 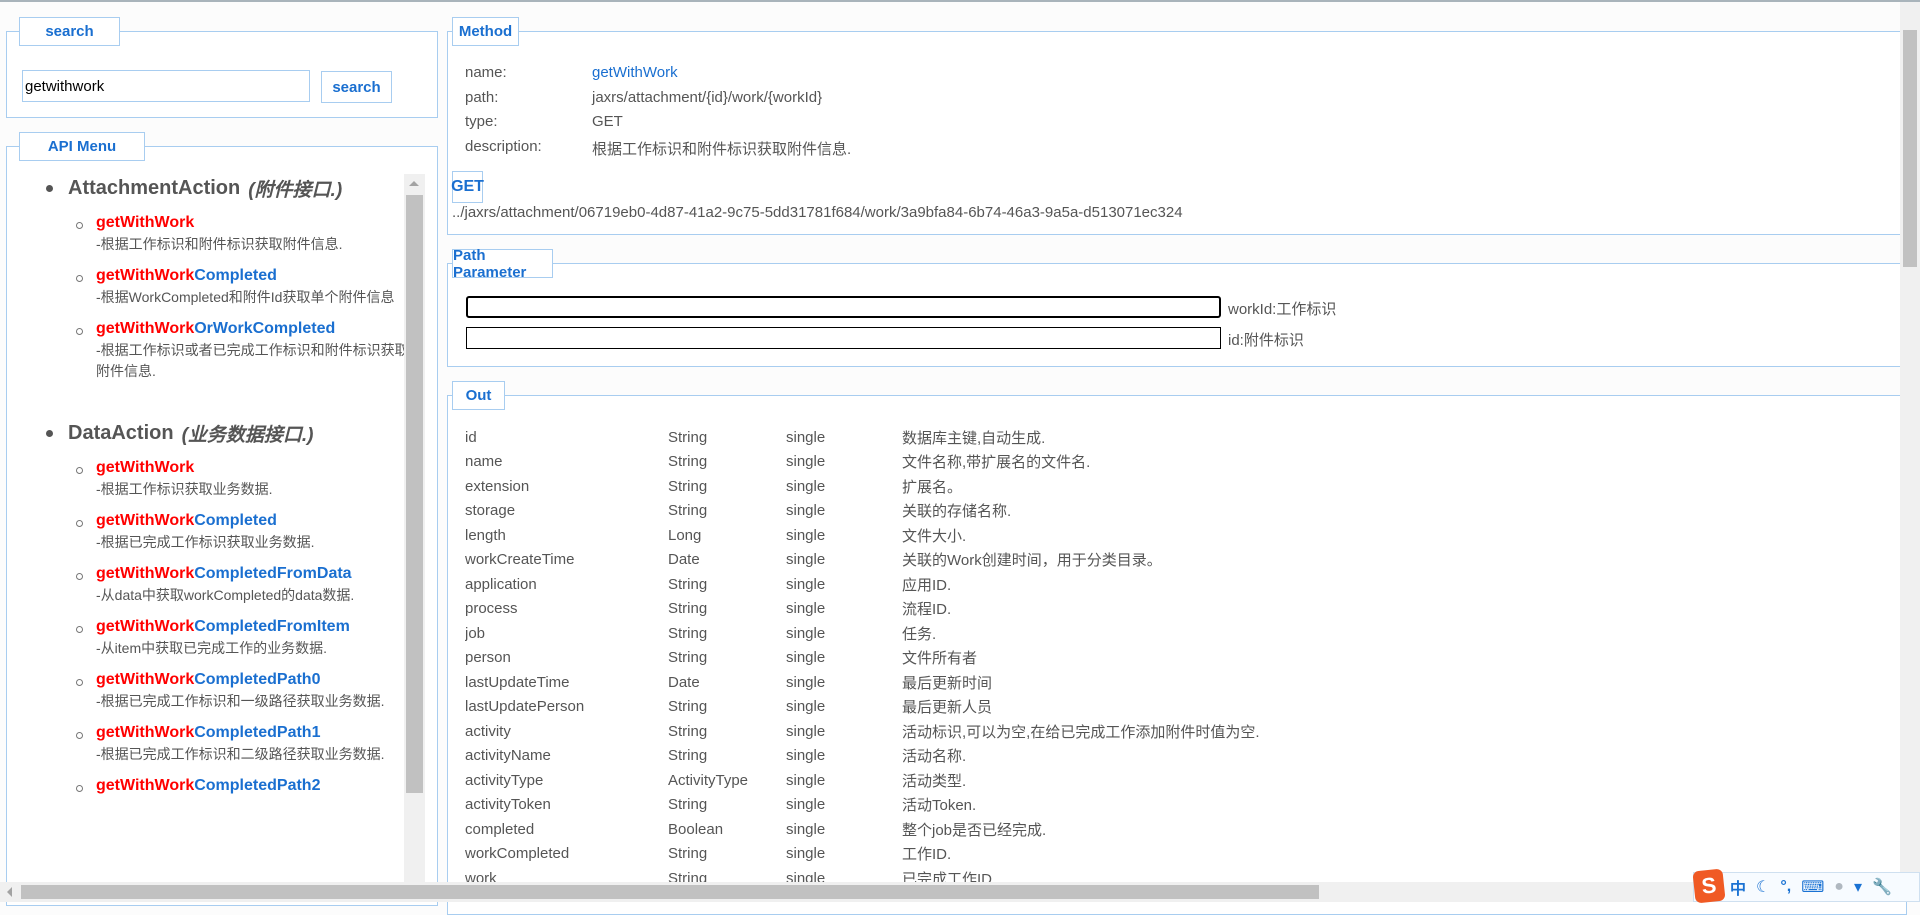 I want to click on field-name: storage, so click(x=490, y=511).